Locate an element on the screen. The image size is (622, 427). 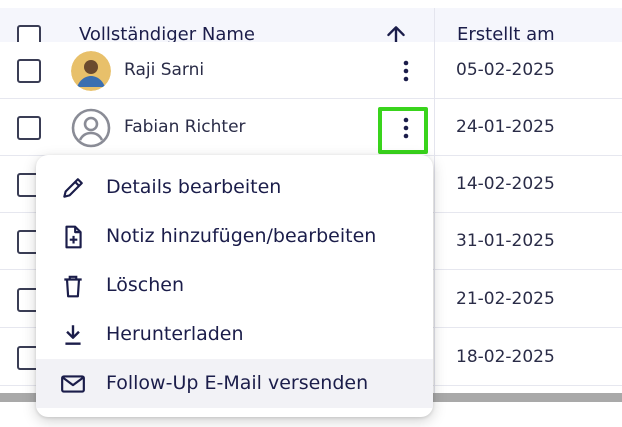
menu-item-edit-details: Details bearbeiten is located at coordinates (234, 187).